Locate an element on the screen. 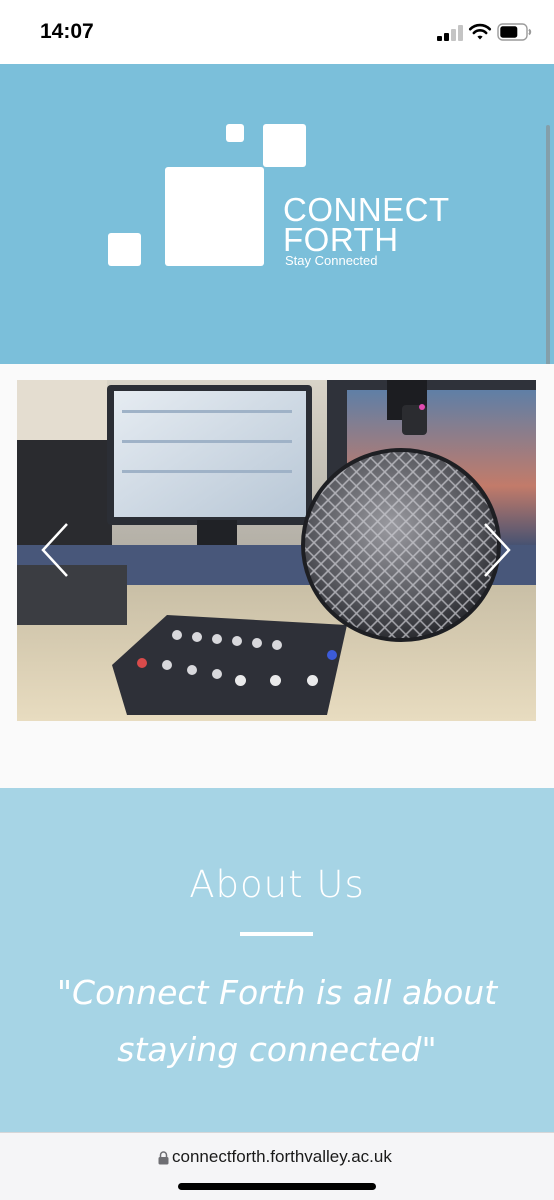 The image size is (554, 1200). home-indicator is located at coordinates (277, 1186).